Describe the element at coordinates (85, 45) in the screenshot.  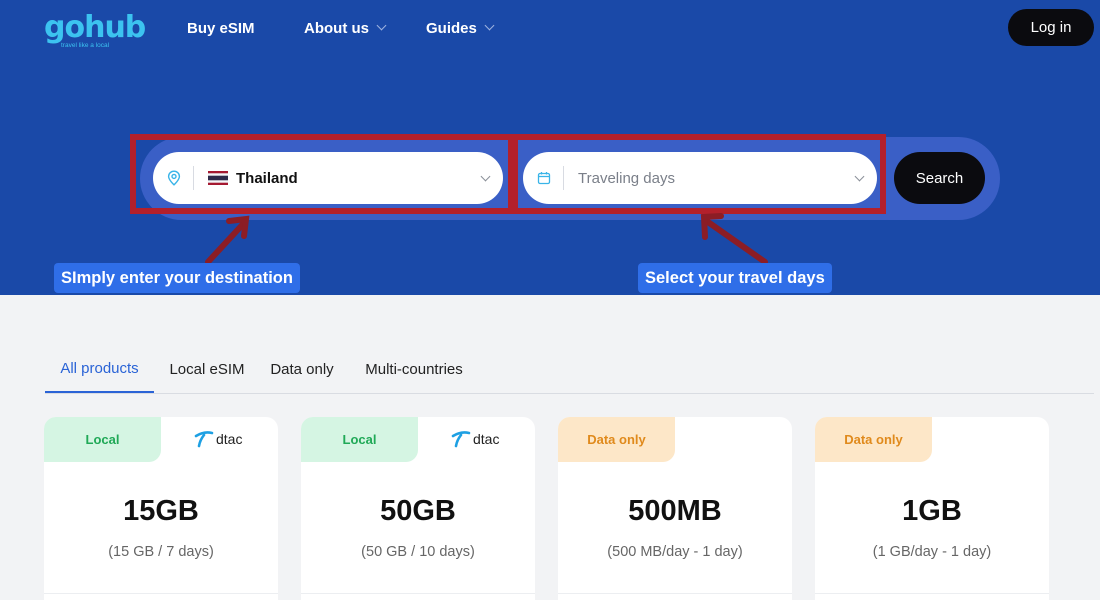
I see `logo-tagline: travel like a local` at that location.